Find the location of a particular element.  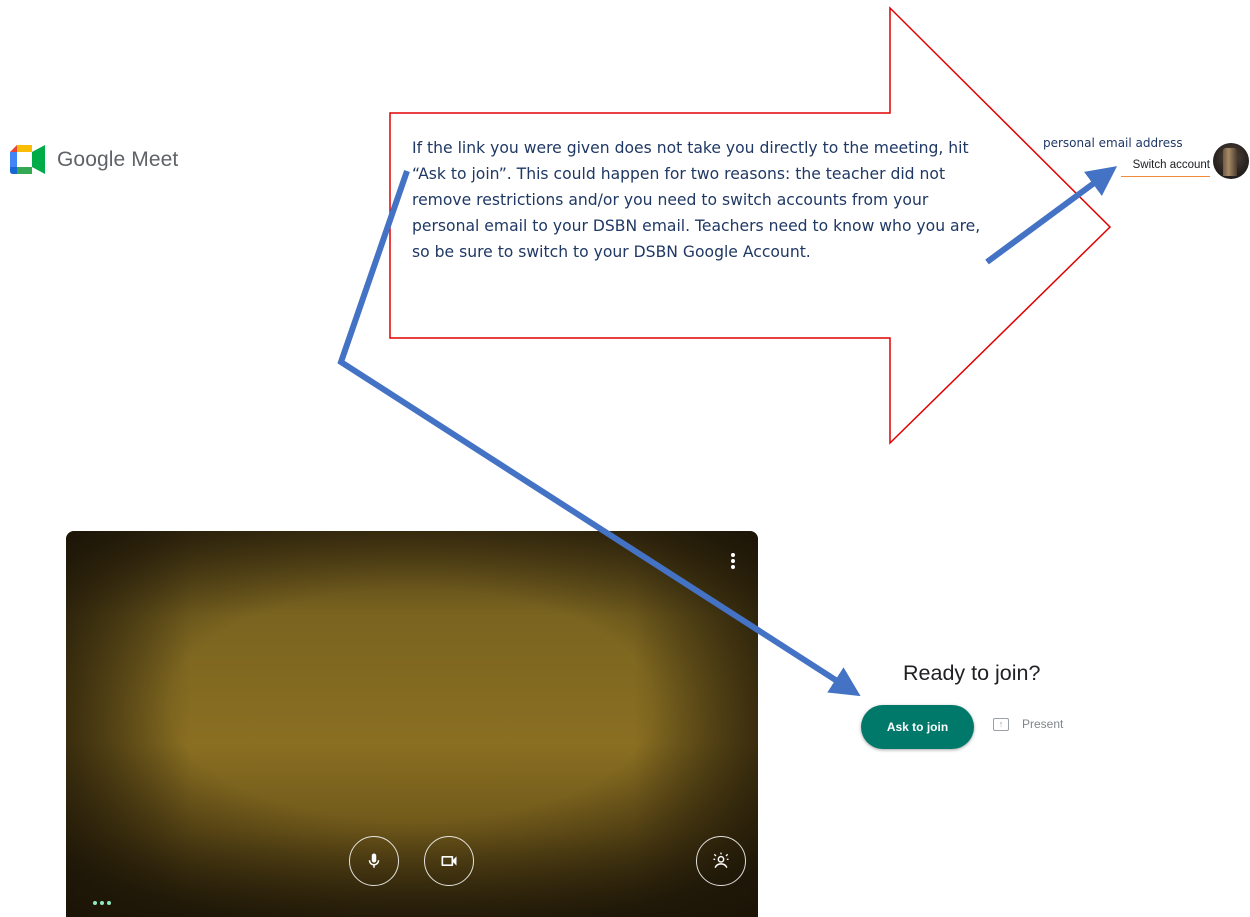

background-effects-button is located at coordinates (721, 861).